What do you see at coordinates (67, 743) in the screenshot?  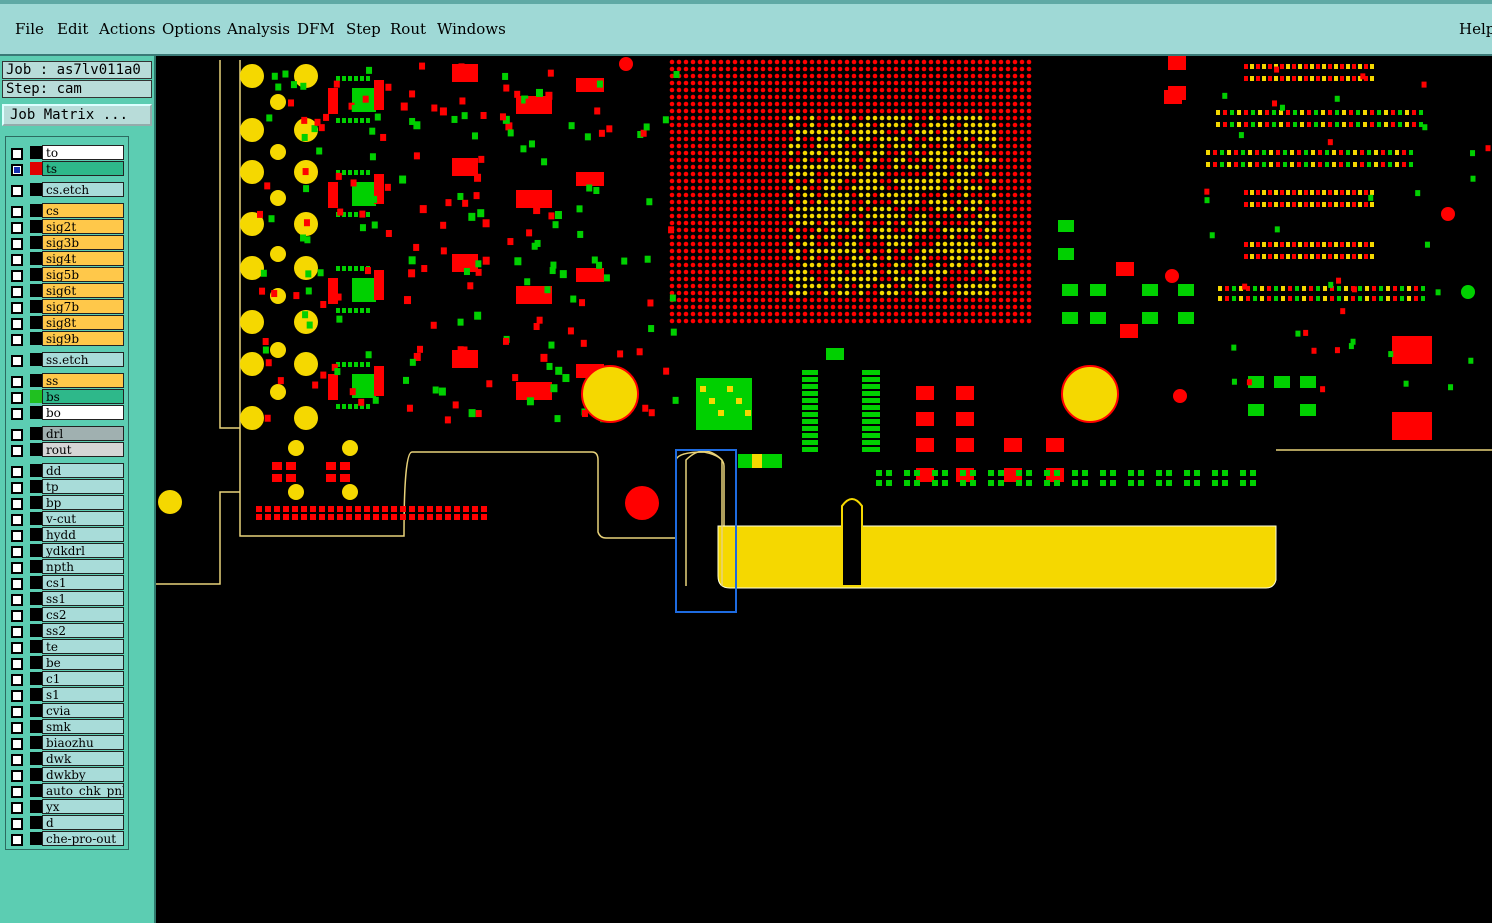 I see `layer-row-biaozhu: biaozhu` at bounding box center [67, 743].